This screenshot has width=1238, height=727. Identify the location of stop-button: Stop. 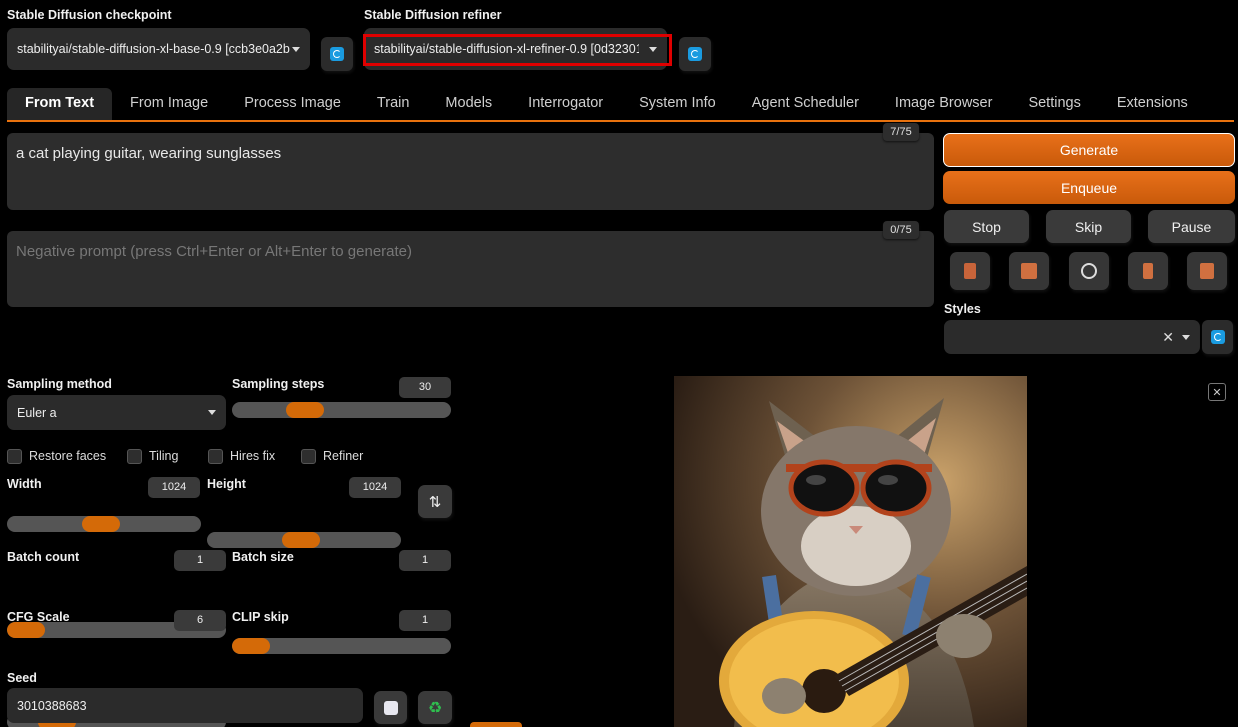
(986, 226).